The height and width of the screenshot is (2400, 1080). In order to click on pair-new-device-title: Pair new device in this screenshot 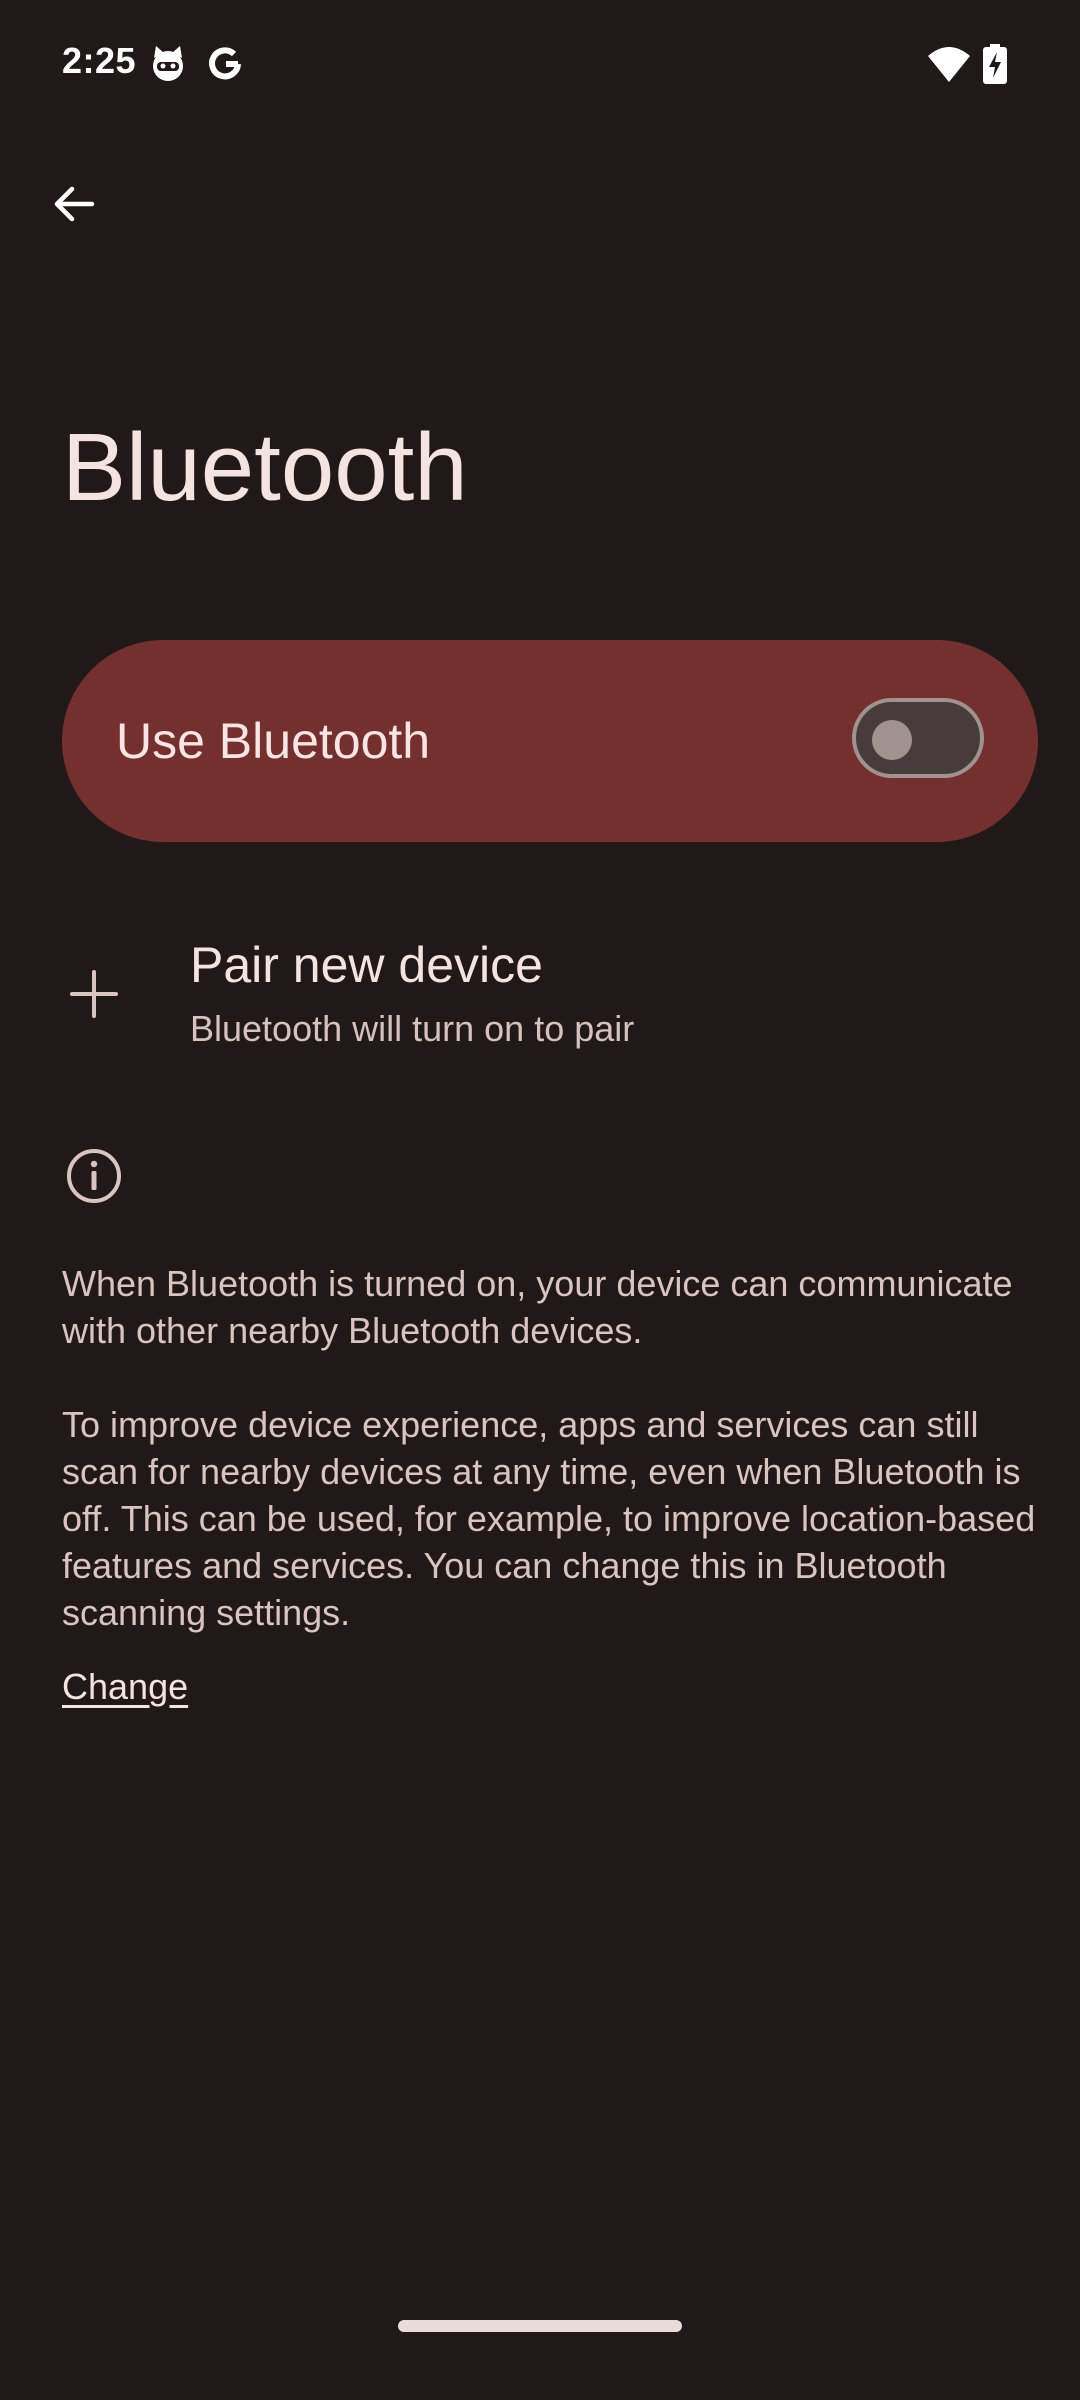, I will do `click(366, 965)`.